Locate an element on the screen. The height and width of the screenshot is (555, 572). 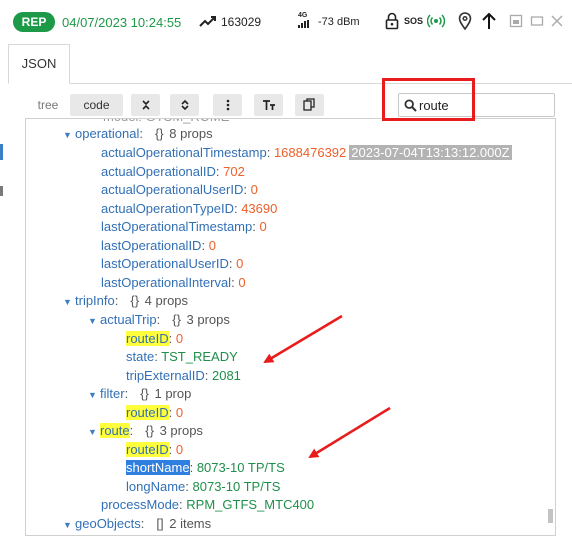
sort-button is located at coordinates (145, 105).